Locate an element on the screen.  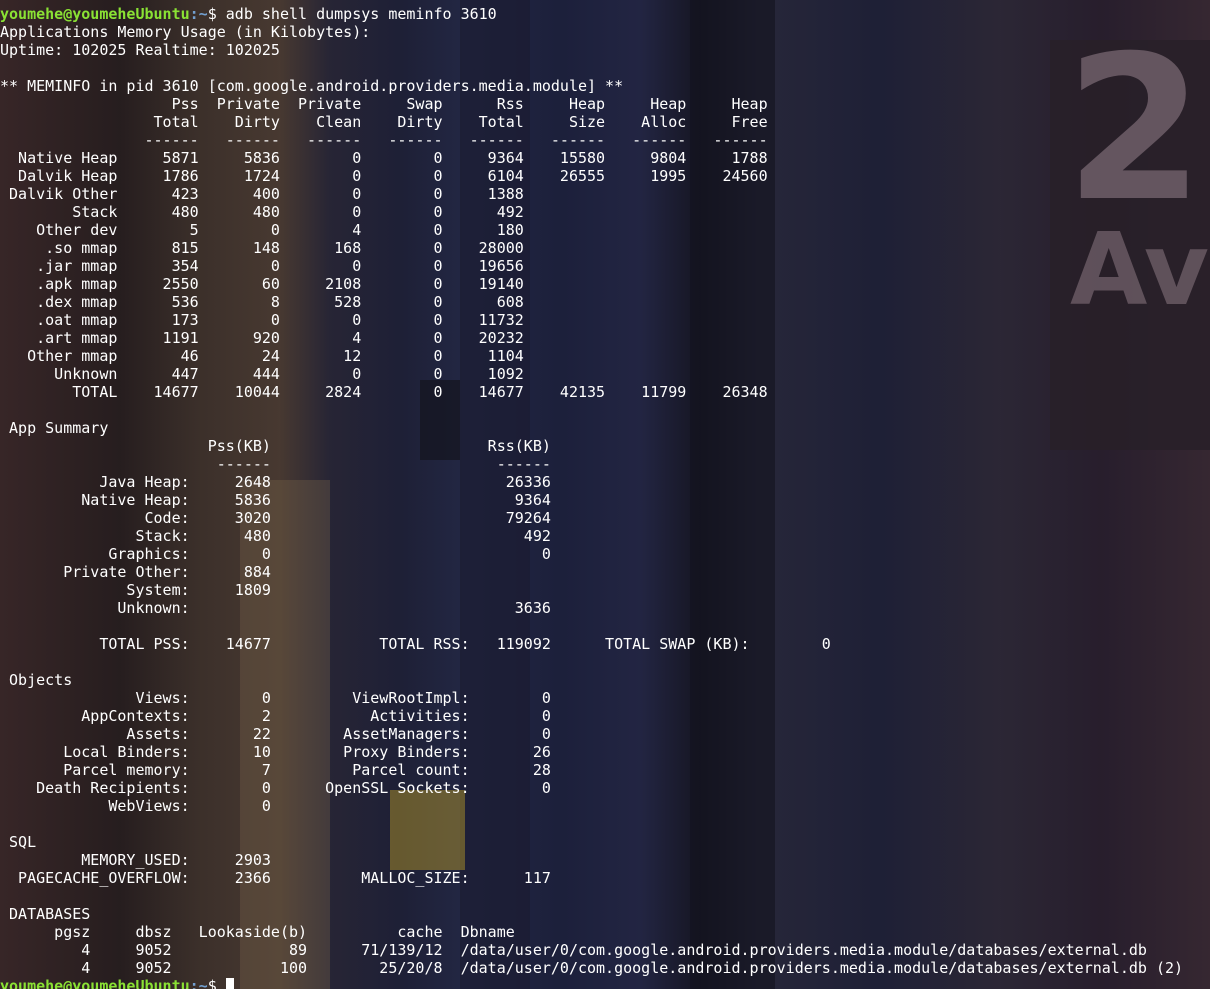
output-line: Stack: 480 492 is located at coordinates (275, 536).